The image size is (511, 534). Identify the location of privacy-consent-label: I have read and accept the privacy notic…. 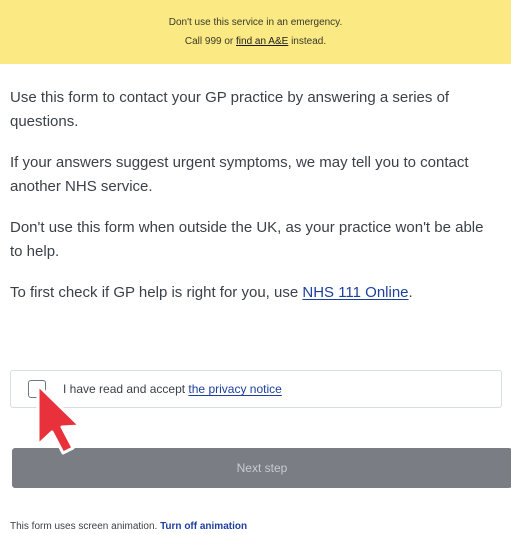
(172, 389).